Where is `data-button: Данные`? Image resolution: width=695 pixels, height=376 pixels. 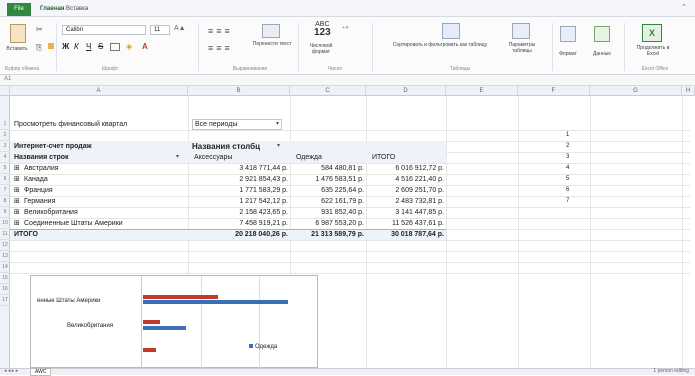
data-button: Данные is located at coordinates (602, 54).